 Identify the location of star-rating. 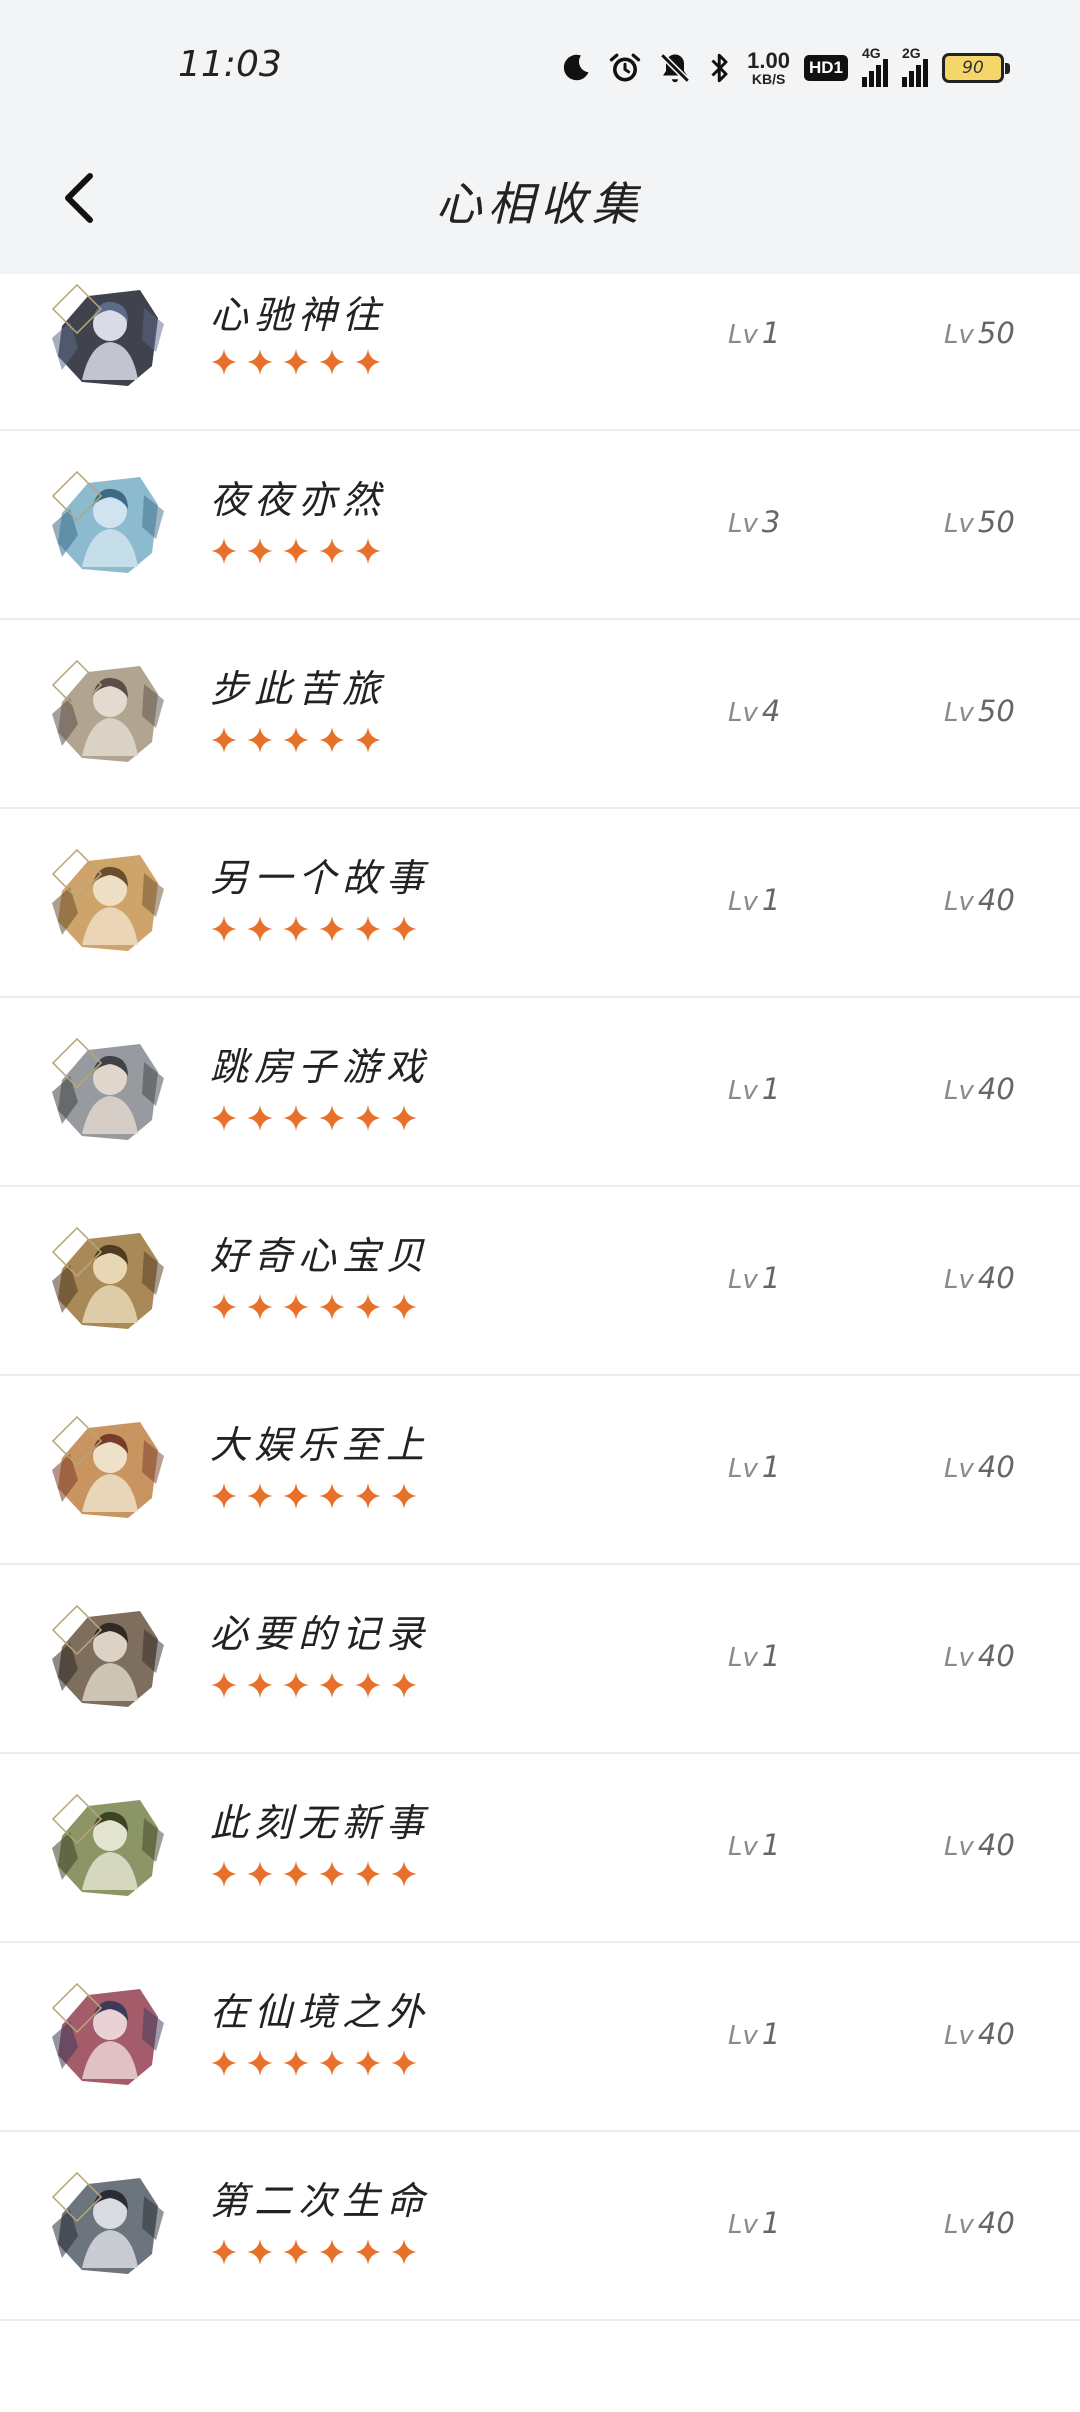
(314, 2252).